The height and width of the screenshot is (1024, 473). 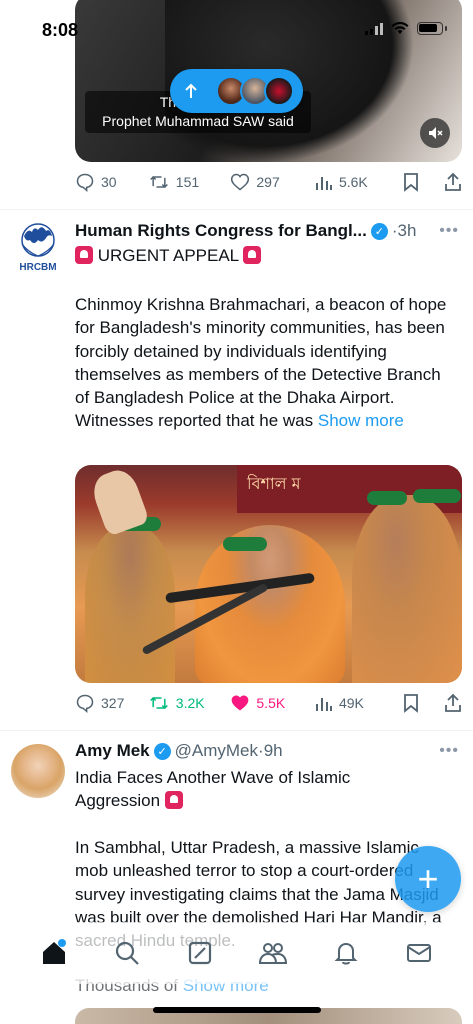 I want to click on hrcbm-logo-icon, so click(x=38, y=240).